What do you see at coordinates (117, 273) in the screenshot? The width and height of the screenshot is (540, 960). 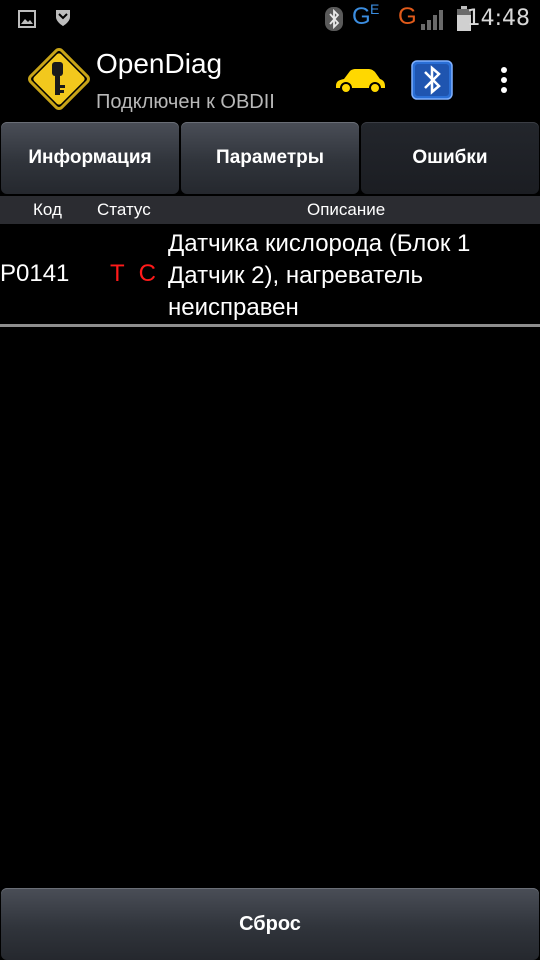 I see `status-flag: Т` at bounding box center [117, 273].